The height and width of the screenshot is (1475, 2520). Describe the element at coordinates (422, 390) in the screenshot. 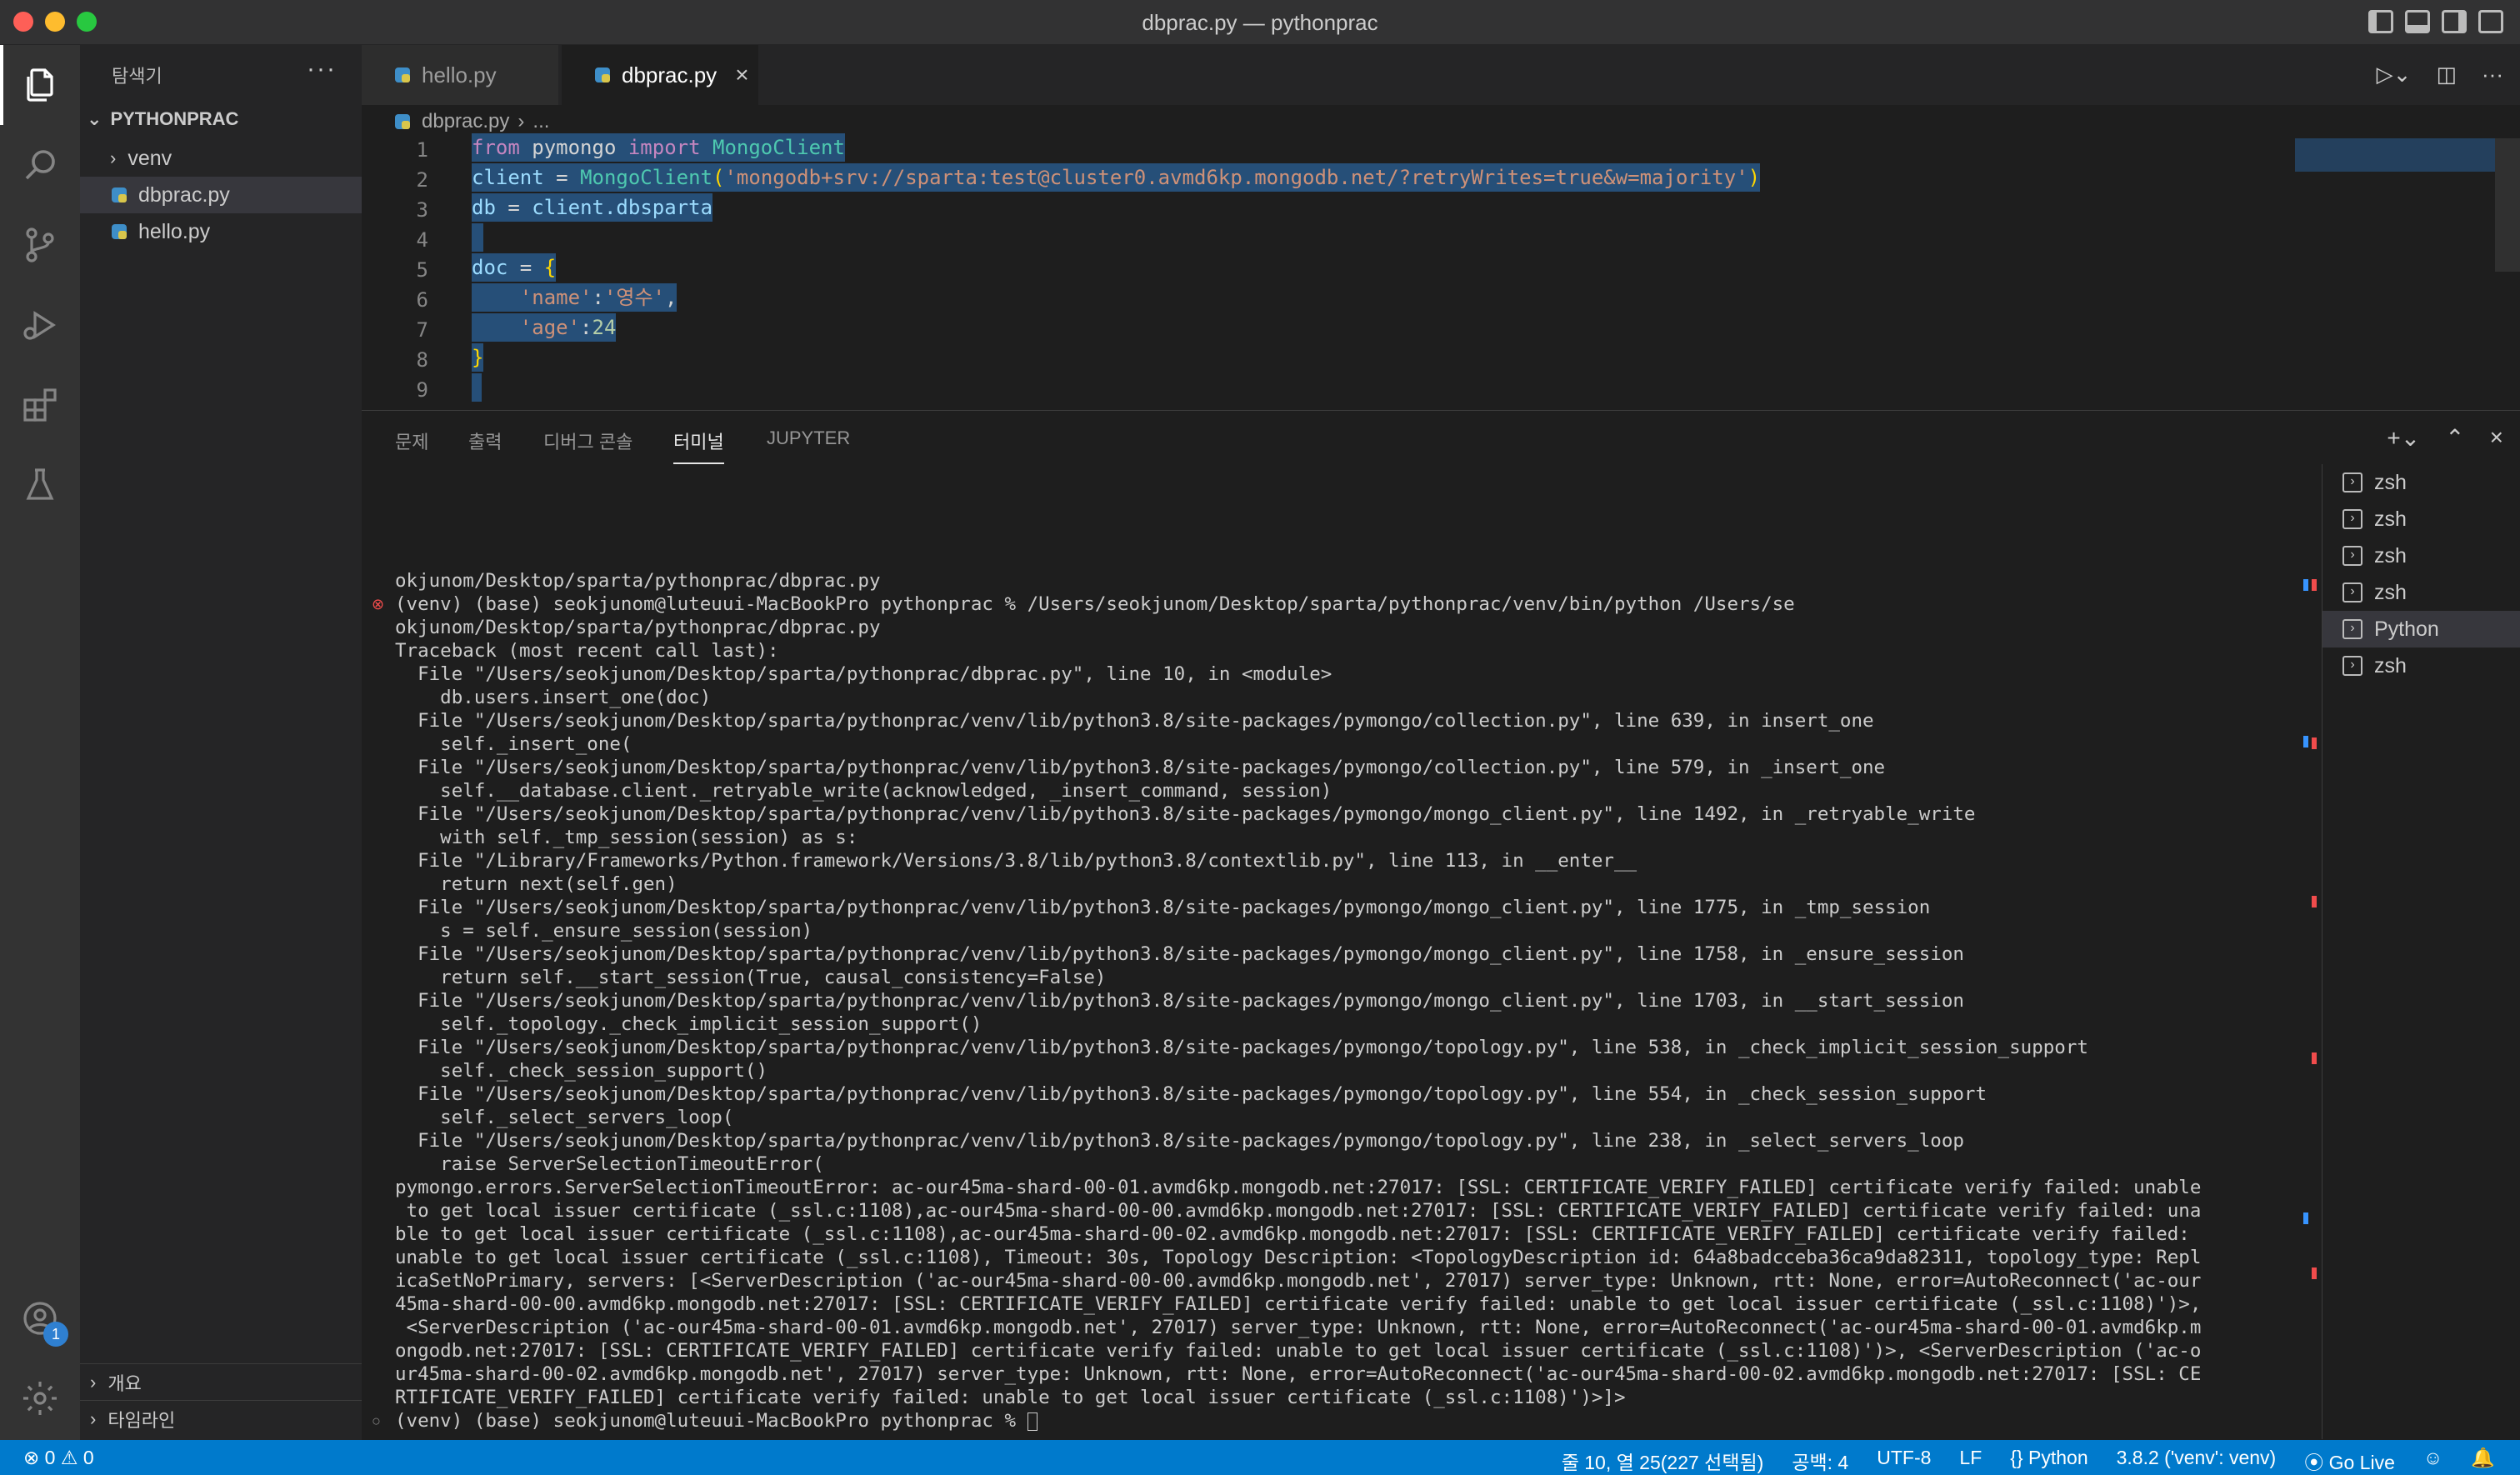

I see `line-number: 9` at that location.